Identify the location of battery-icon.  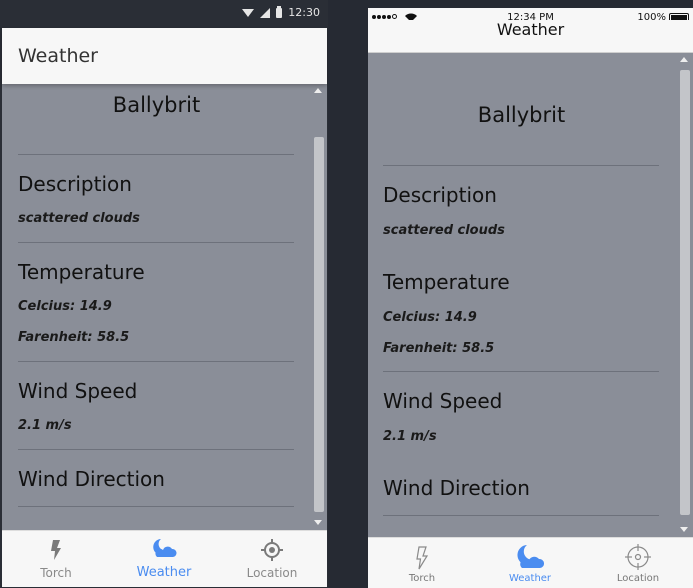
(279, 11).